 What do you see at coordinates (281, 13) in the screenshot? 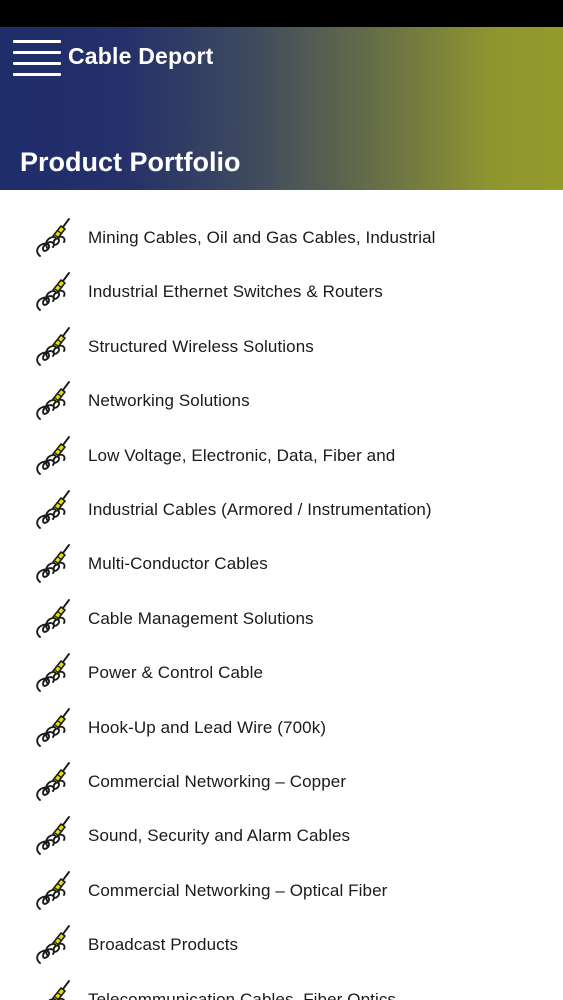
I see `status-bar` at bounding box center [281, 13].